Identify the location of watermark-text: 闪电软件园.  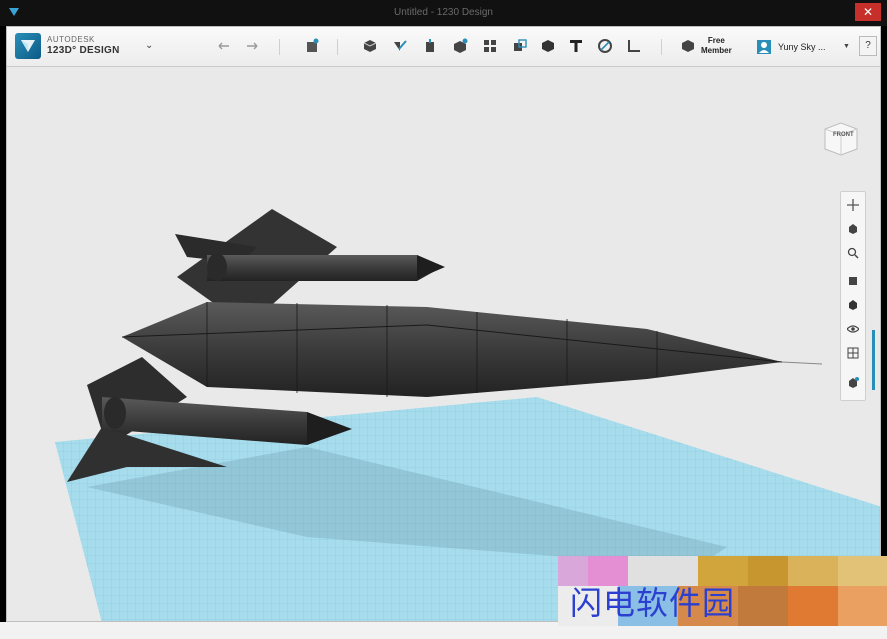
(653, 603).